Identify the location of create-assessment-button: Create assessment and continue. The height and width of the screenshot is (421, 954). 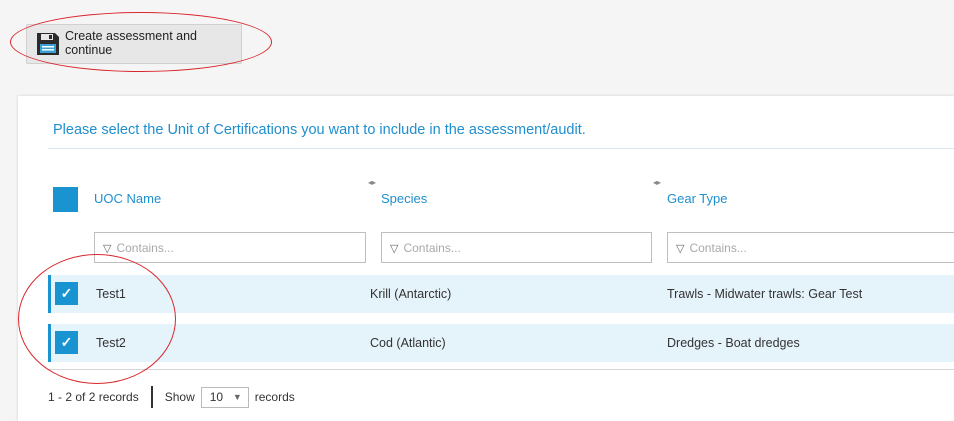
(134, 44).